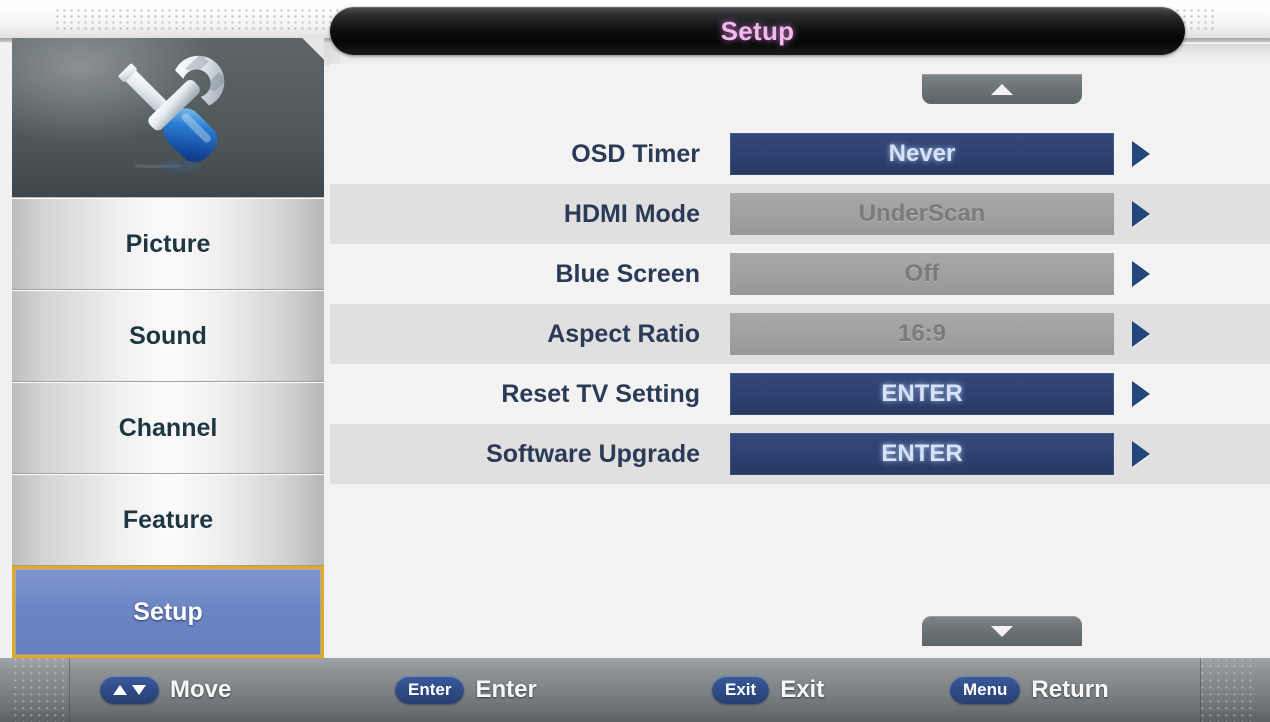 This screenshot has height=722, width=1270. I want to click on hint-label: Move, so click(201, 689).